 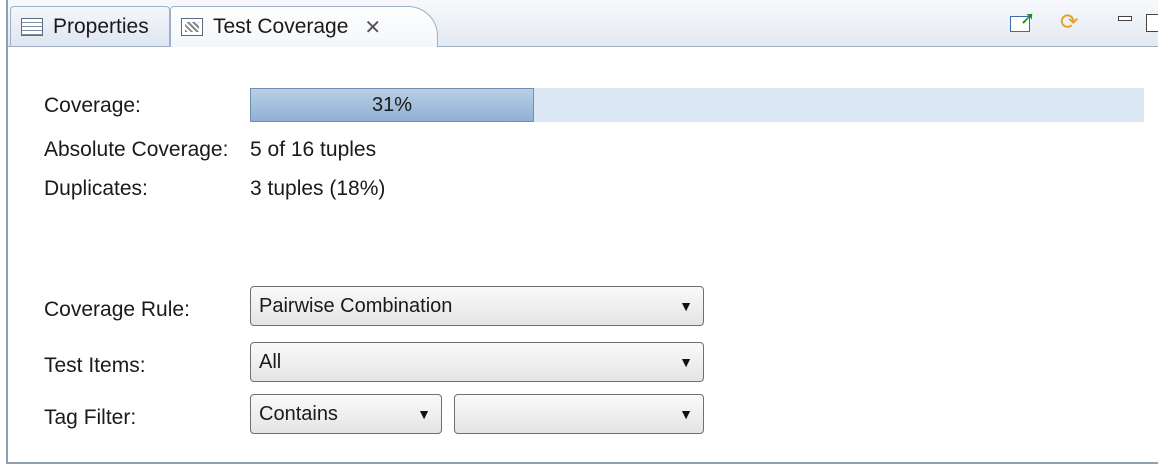 I want to click on test-items-label: Test Items:, so click(x=95, y=365).